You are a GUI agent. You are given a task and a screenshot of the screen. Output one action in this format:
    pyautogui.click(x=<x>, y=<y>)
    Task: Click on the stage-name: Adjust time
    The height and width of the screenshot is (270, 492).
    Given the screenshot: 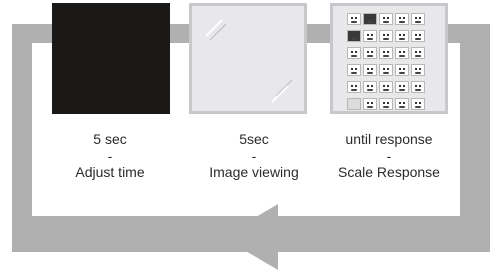 What is the action you would take?
    pyautogui.click(x=110, y=172)
    